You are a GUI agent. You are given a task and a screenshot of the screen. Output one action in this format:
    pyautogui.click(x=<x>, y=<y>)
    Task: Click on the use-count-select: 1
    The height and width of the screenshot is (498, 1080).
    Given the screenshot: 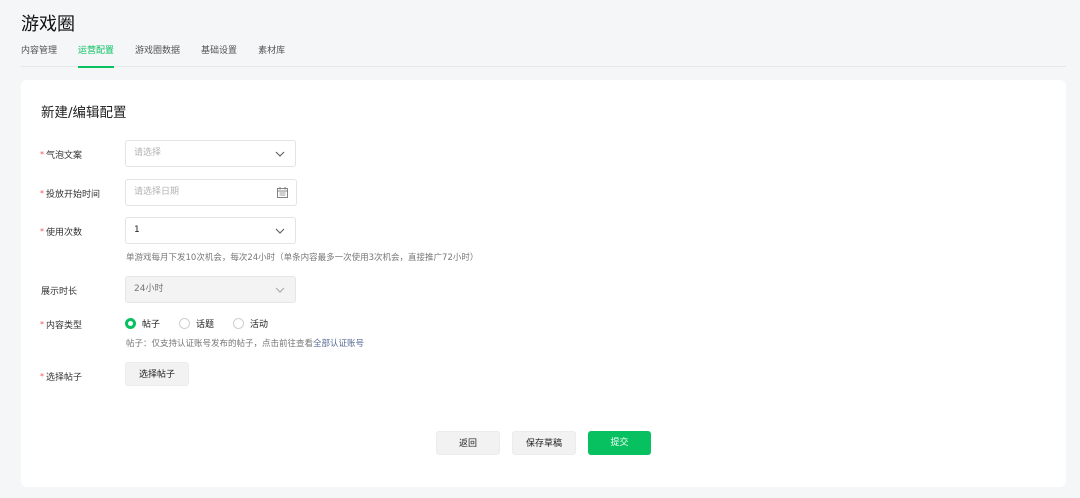 What is the action you would take?
    pyautogui.click(x=210, y=230)
    